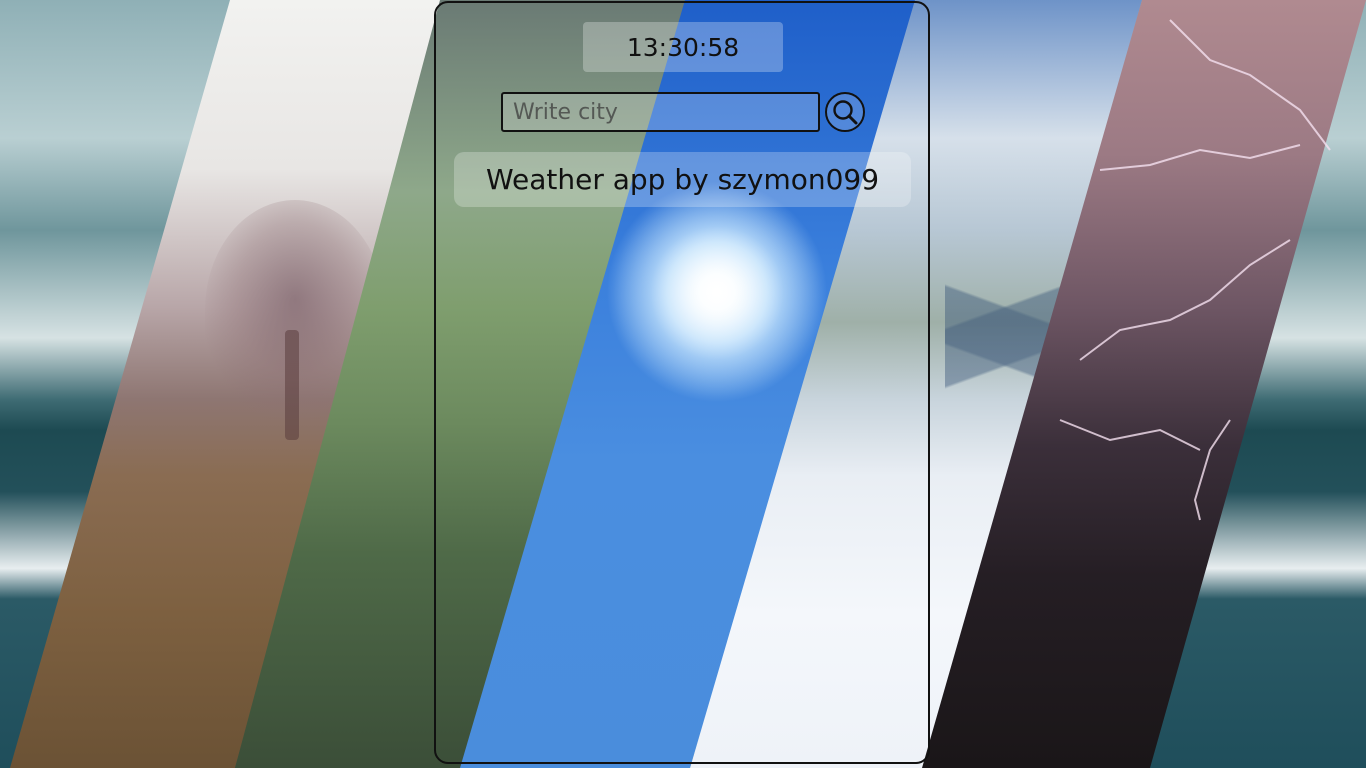  Describe the element at coordinates (660, 112) in the screenshot. I see `city-search-input` at that location.